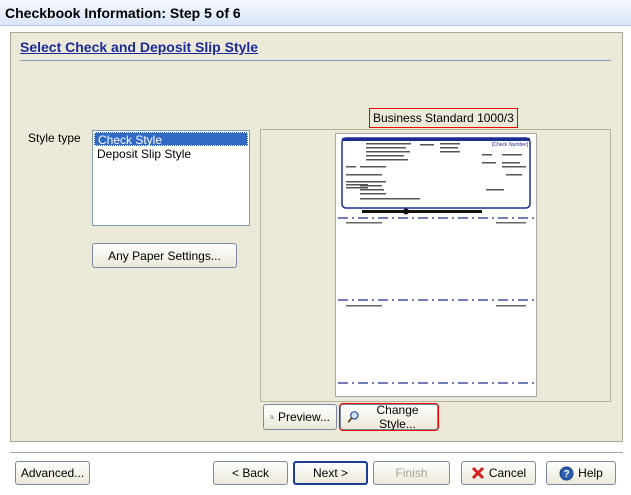 Image resolution: width=631 pixels, height=495 pixels. Describe the element at coordinates (507, 473) in the screenshot. I see `cancel-button-label: Cancel` at that location.